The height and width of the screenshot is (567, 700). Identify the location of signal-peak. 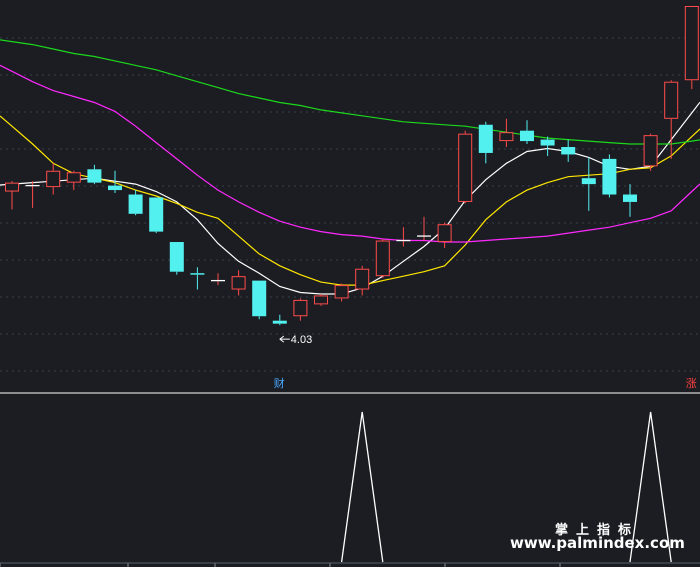
(362, 487).